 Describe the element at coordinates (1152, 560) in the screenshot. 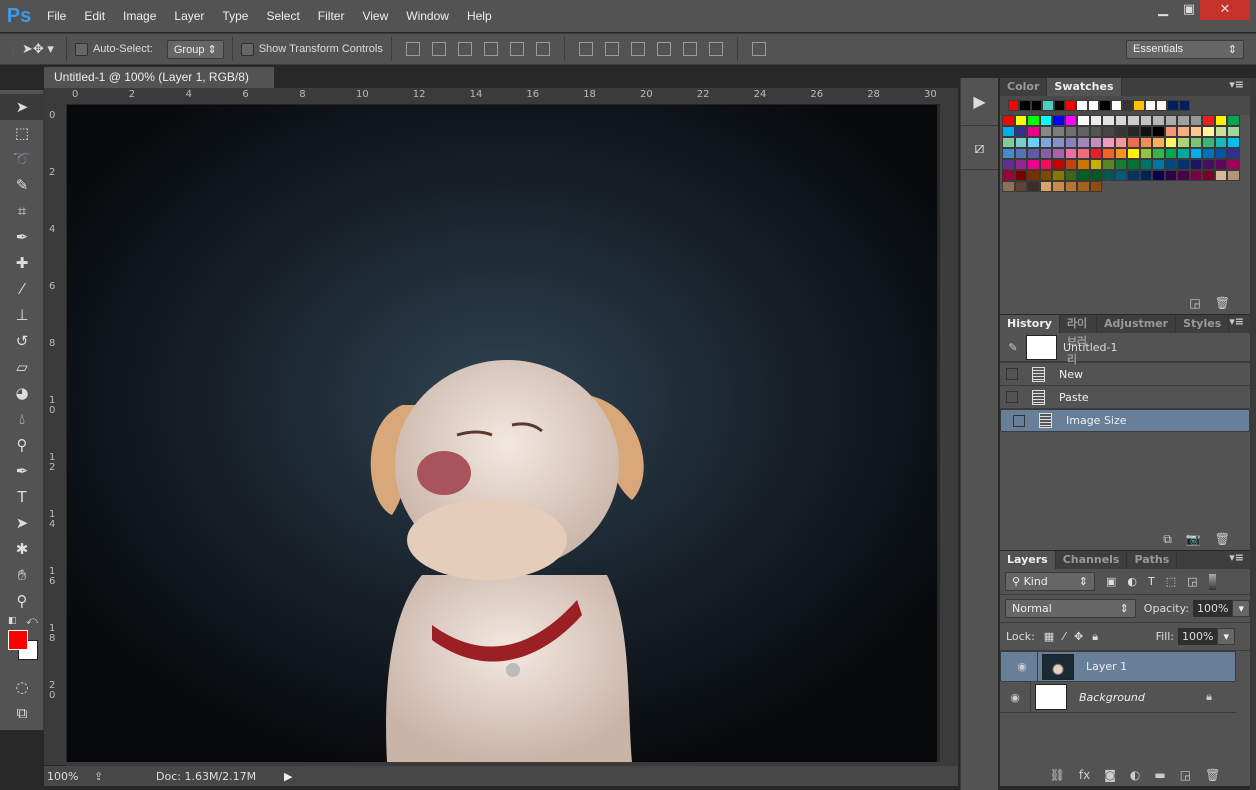

I see `tab-paths: Paths` at that location.